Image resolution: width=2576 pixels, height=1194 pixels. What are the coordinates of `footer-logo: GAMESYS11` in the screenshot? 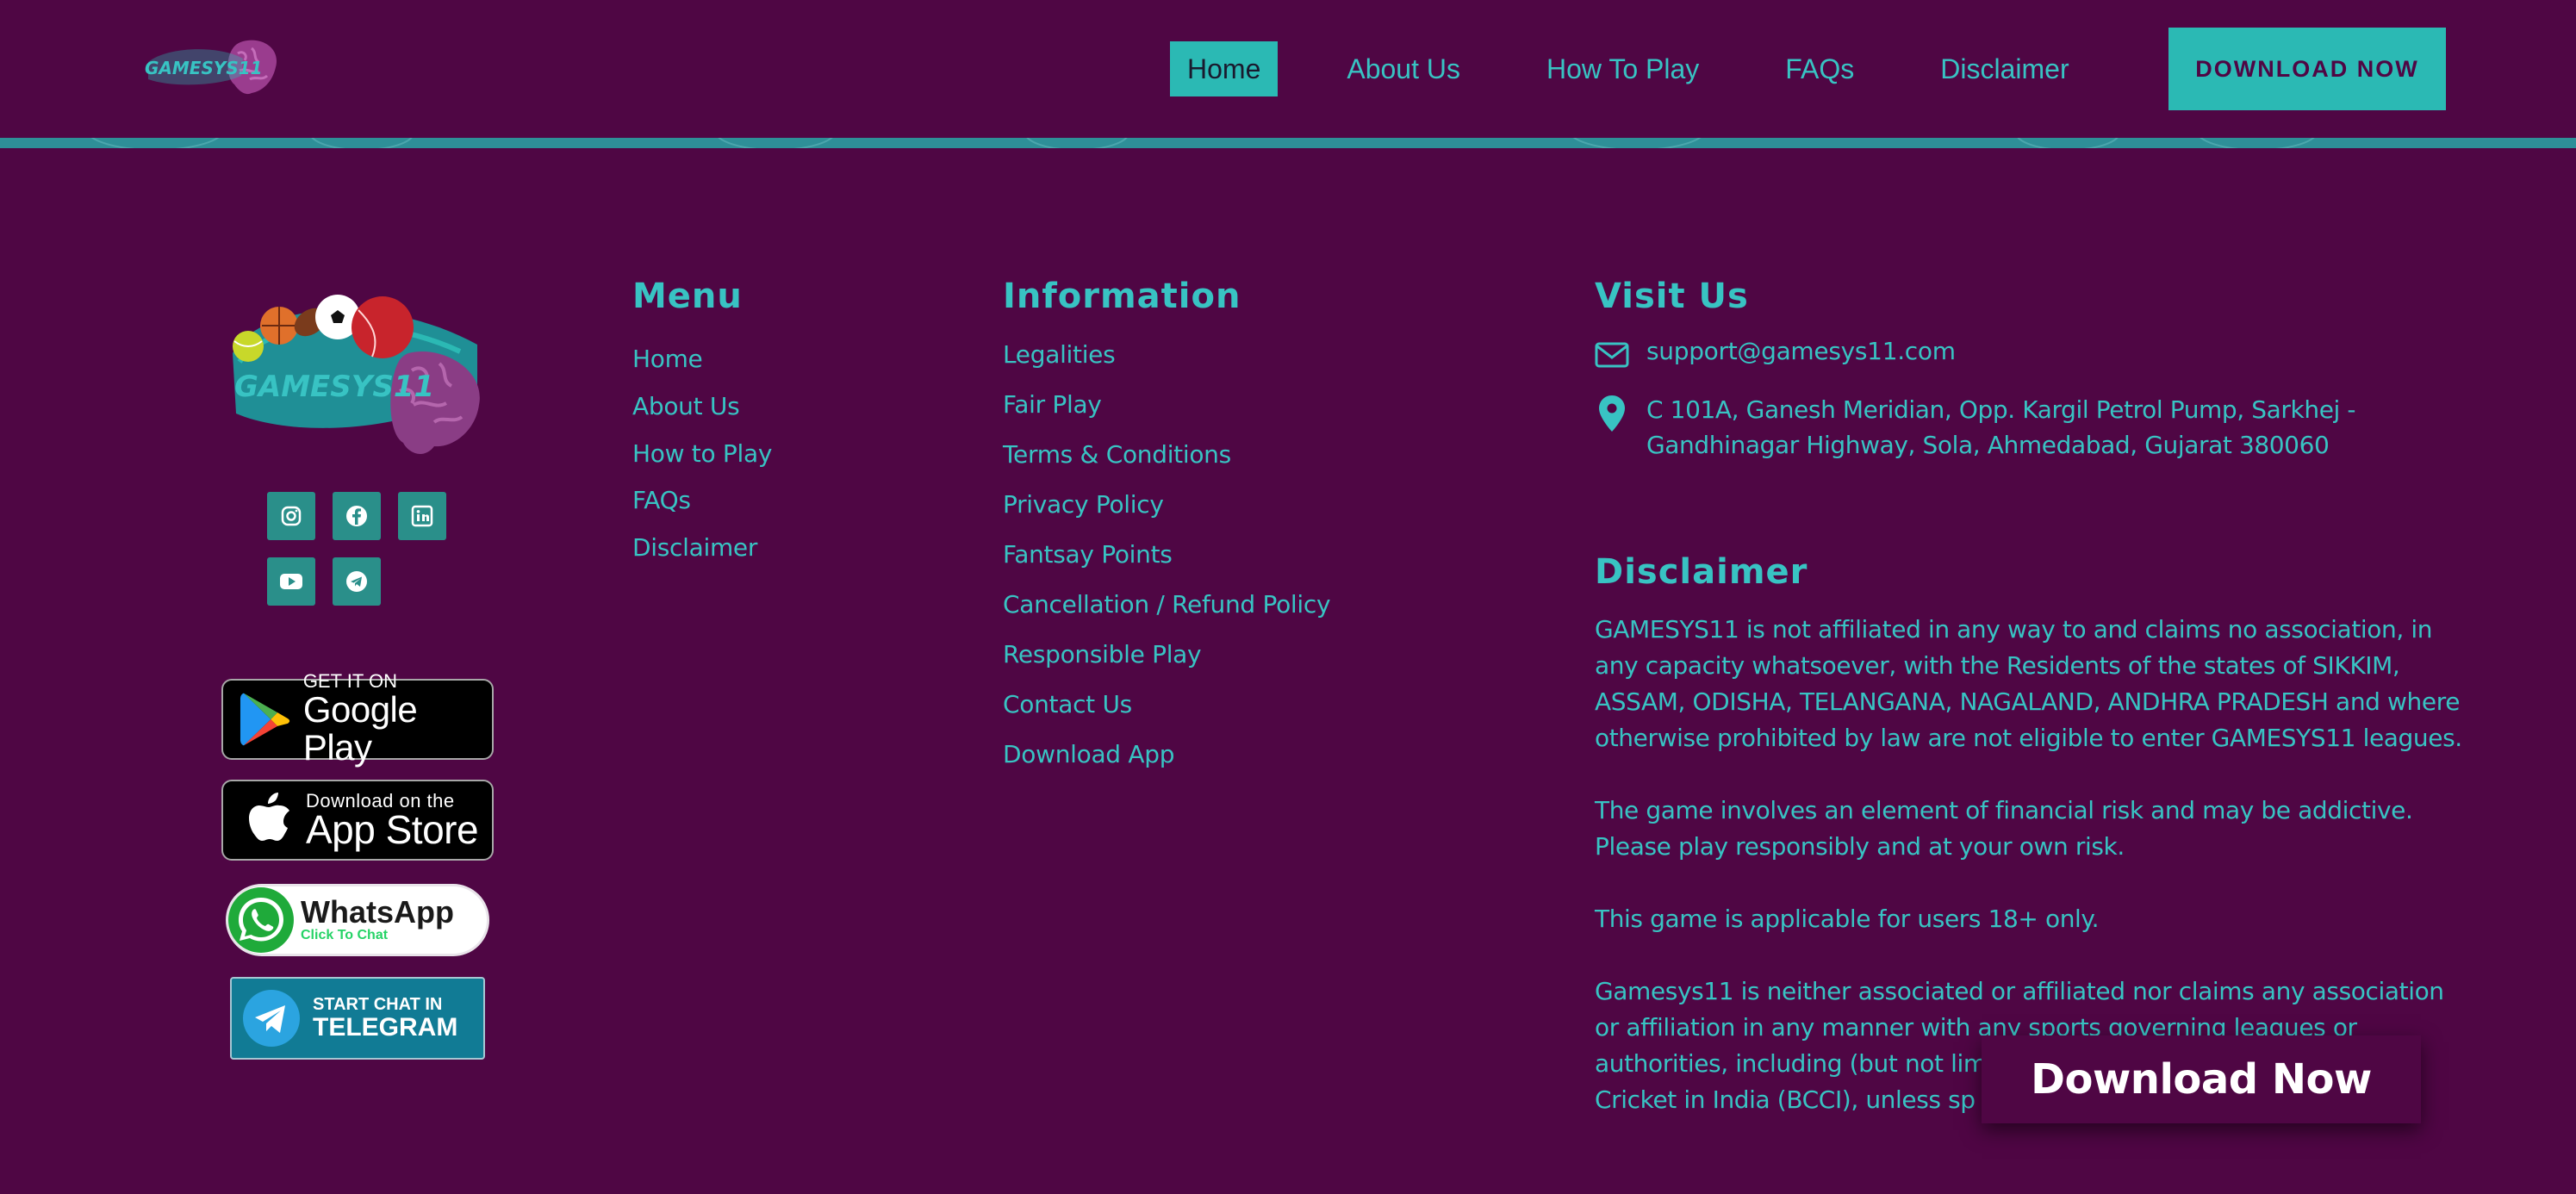 It's located at (357, 372).